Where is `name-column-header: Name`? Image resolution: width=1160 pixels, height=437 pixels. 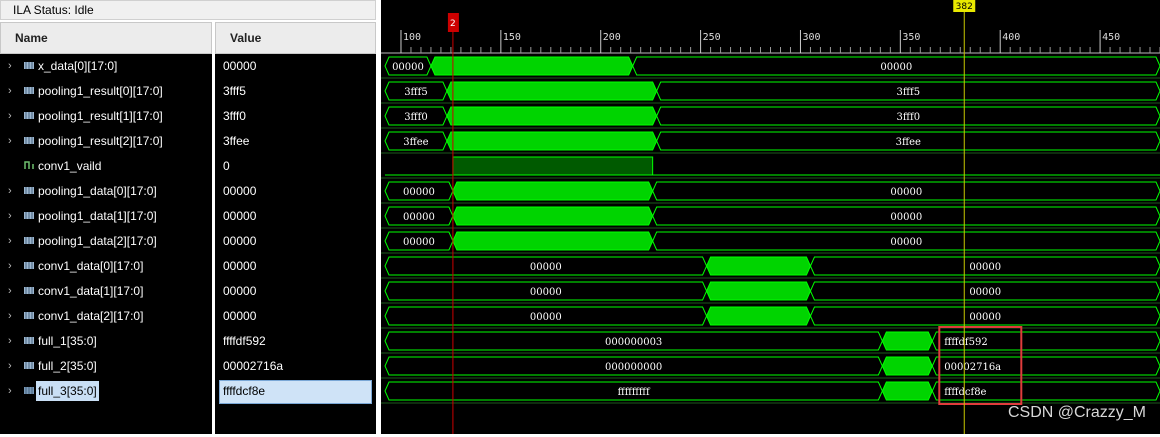
name-column-header: Name is located at coordinates (106, 38).